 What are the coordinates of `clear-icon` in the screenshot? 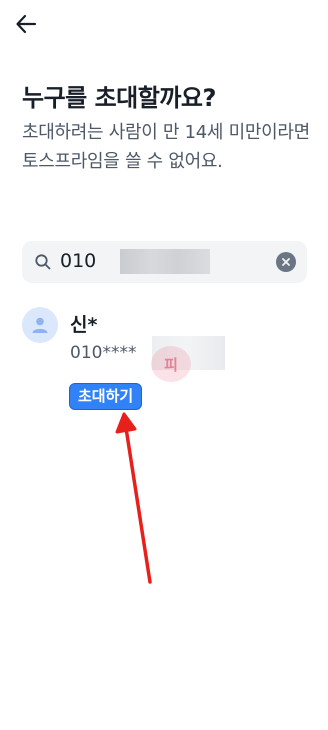 It's located at (286, 262).